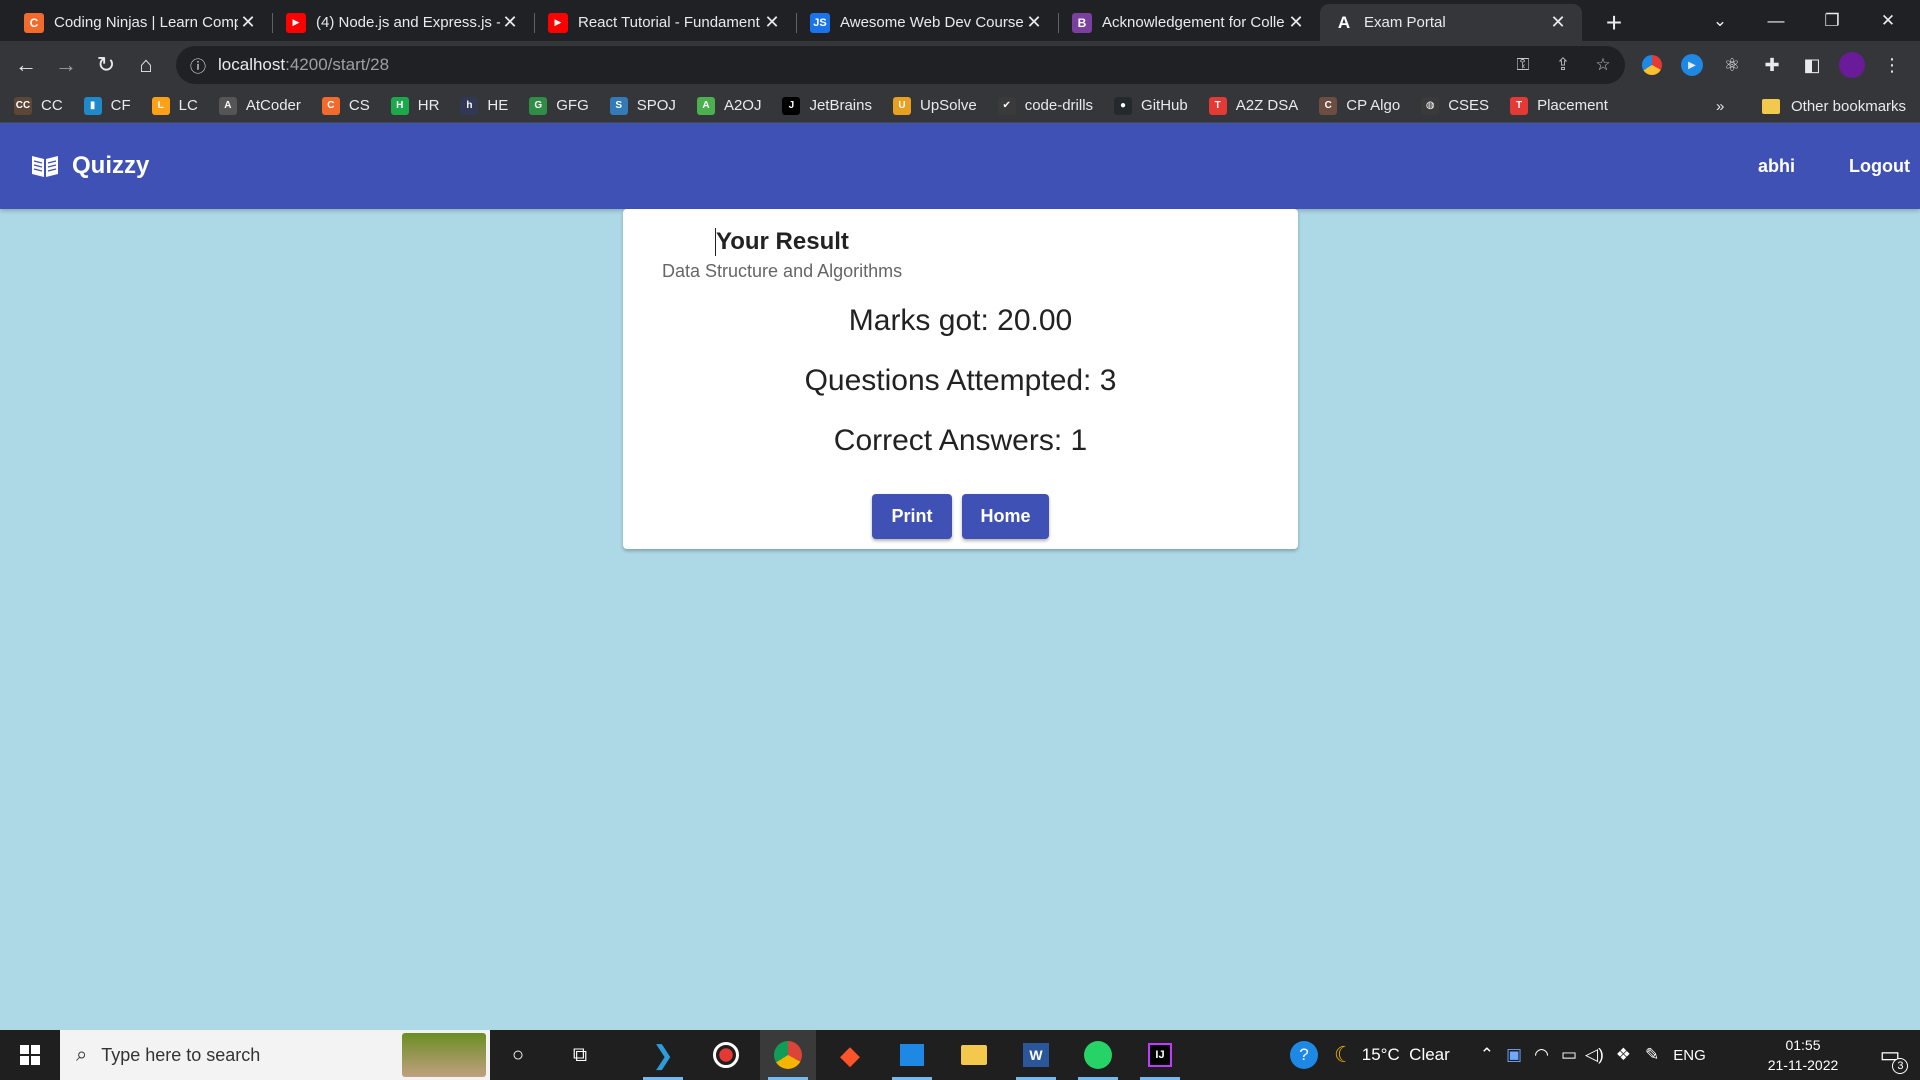 The width and height of the screenshot is (1920, 1080). Describe the element at coordinates (1344, 1054) in the screenshot. I see `moon-weather-icon: ☾` at that location.